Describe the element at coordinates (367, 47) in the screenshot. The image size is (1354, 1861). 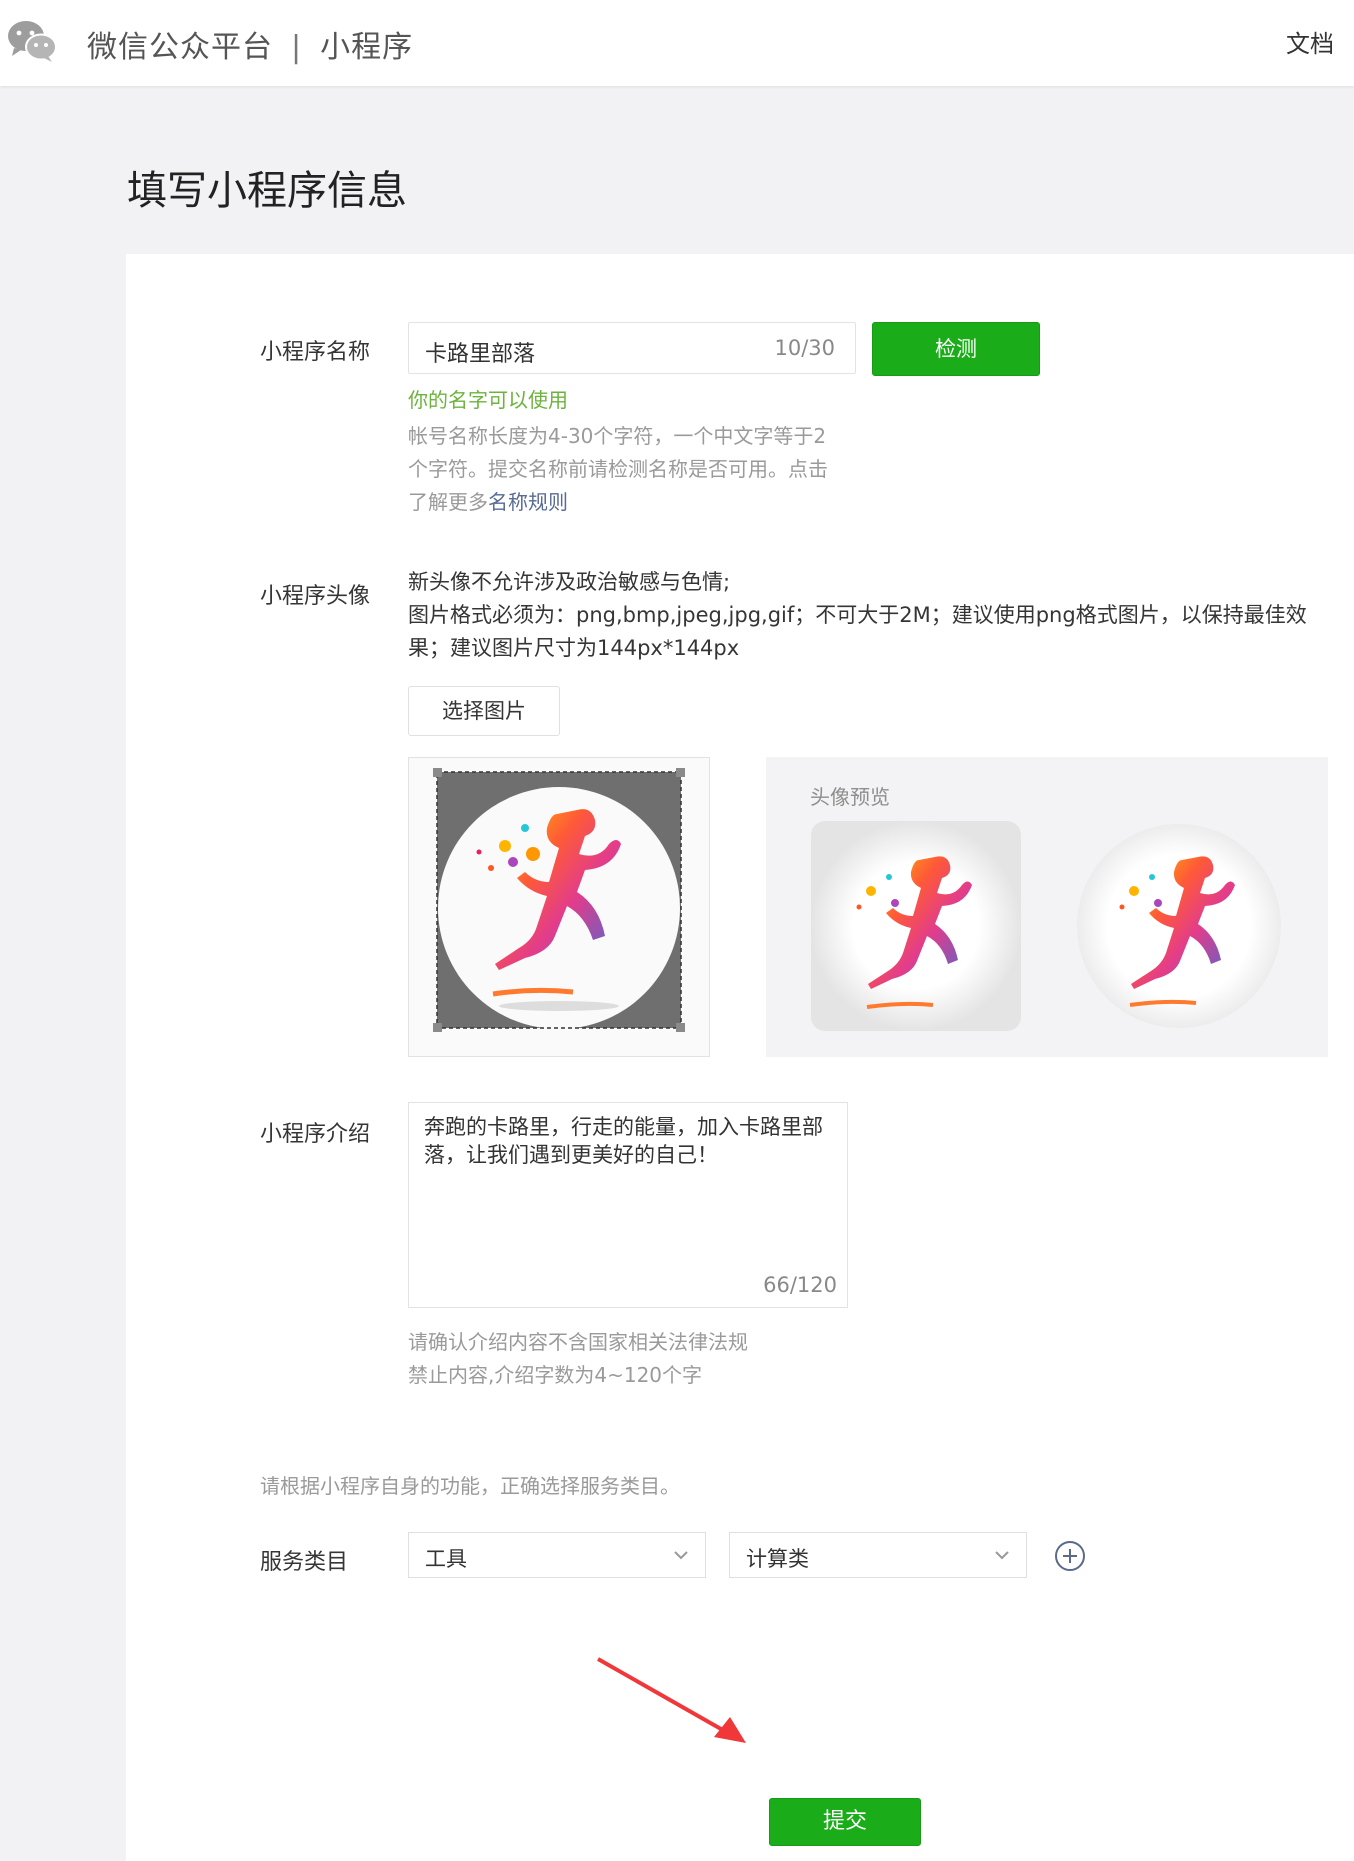
I see `section-name: 小程序` at that location.